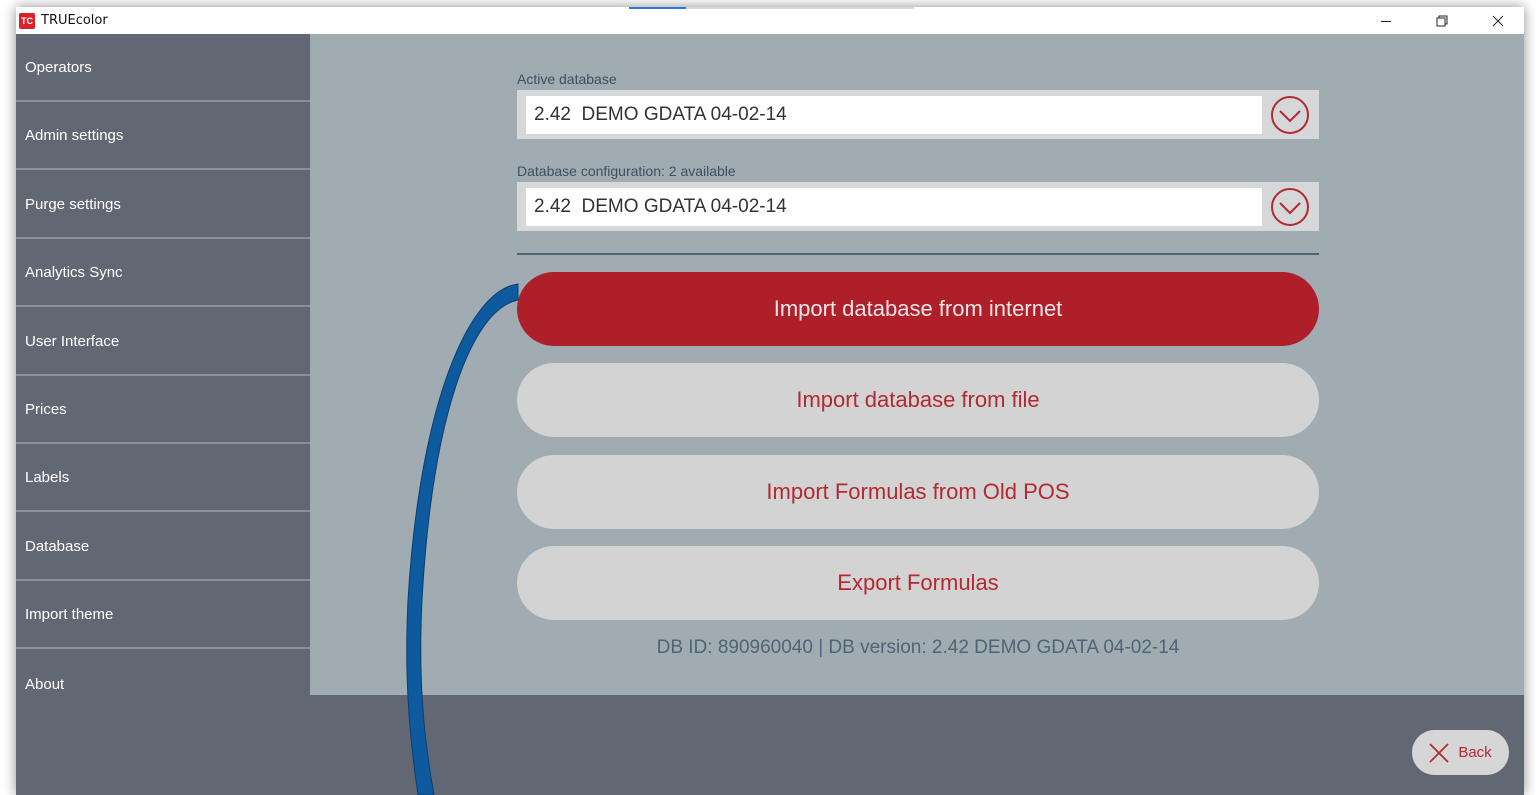  Describe the element at coordinates (163, 68) in the screenshot. I see `sidebar-item-operators: Operators` at that location.